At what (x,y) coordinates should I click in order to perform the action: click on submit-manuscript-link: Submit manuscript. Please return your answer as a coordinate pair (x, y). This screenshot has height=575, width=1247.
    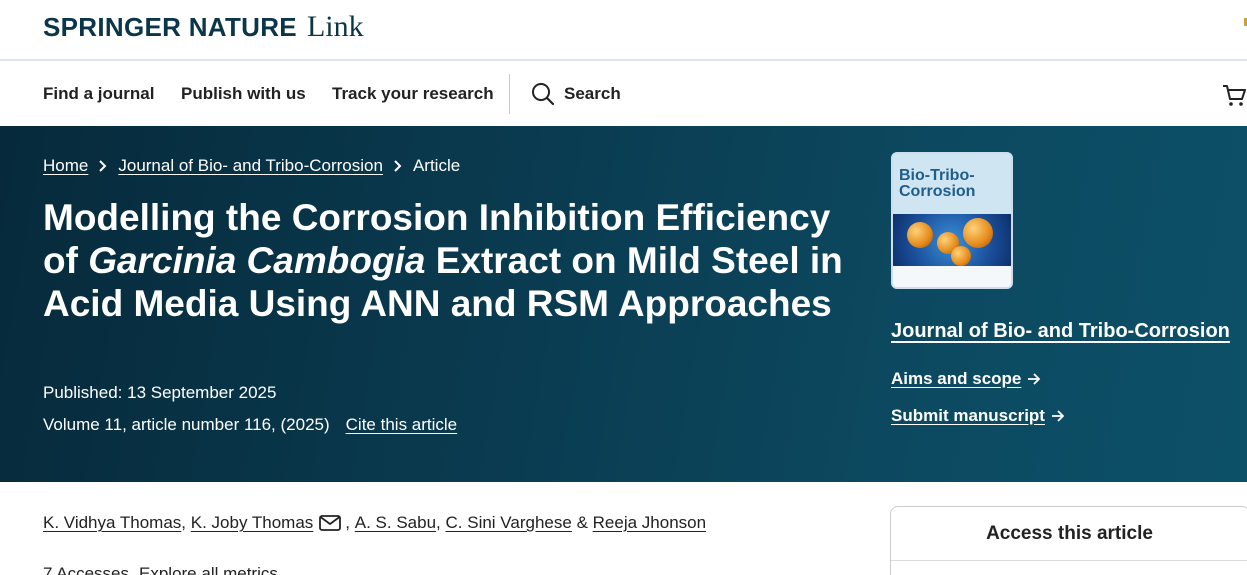
    Looking at the image, I should click on (978, 416).